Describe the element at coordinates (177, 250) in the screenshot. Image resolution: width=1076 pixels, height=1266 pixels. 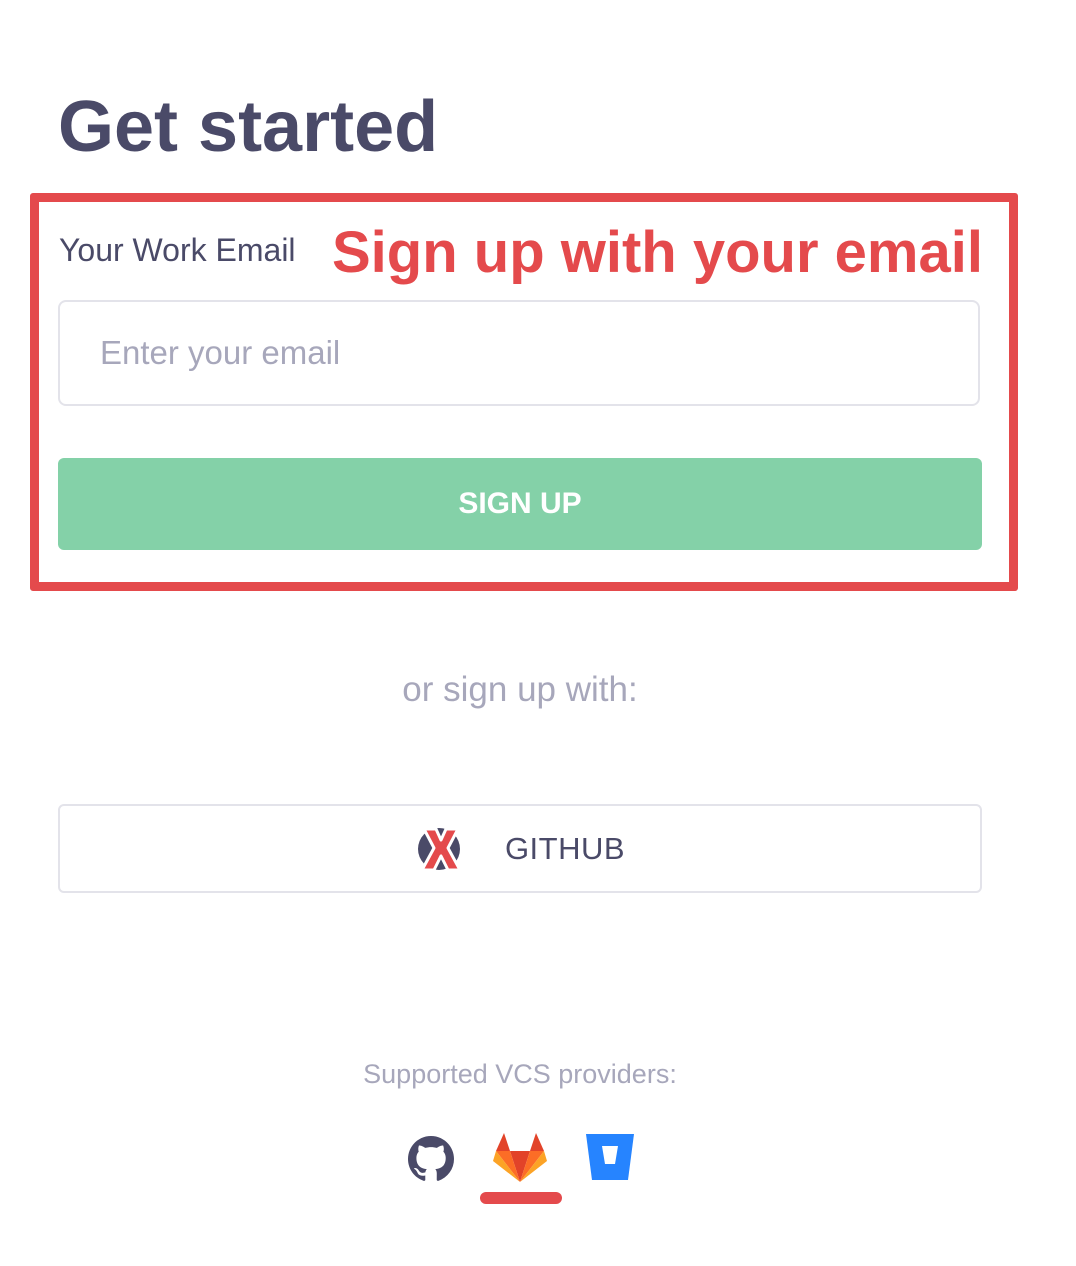
I see `email-field-label: Your Work Email` at that location.